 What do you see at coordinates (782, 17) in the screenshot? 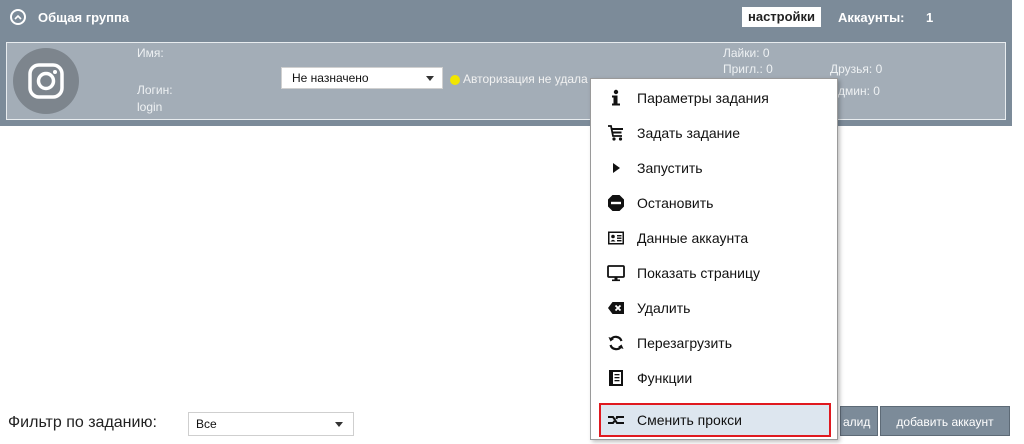
I see `settings-button: настройки` at bounding box center [782, 17].